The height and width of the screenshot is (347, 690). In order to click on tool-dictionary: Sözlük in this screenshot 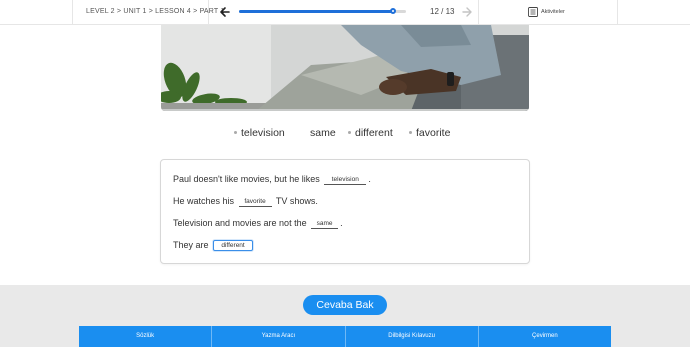, I will do `click(146, 336)`.